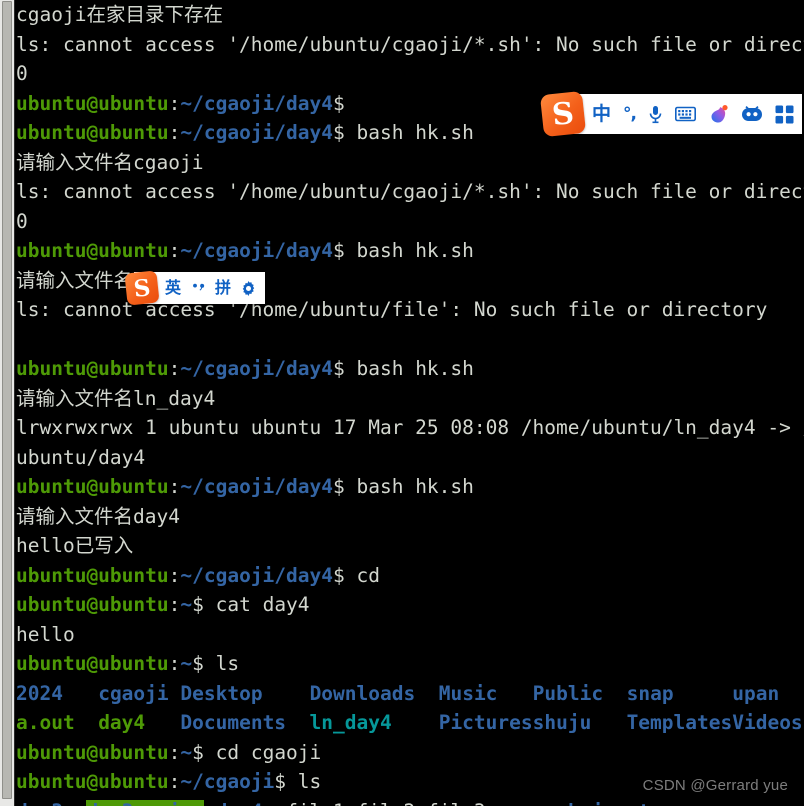  Describe the element at coordinates (767, 722) in the screenshot. I see `ls-entry: Videos` at that location.